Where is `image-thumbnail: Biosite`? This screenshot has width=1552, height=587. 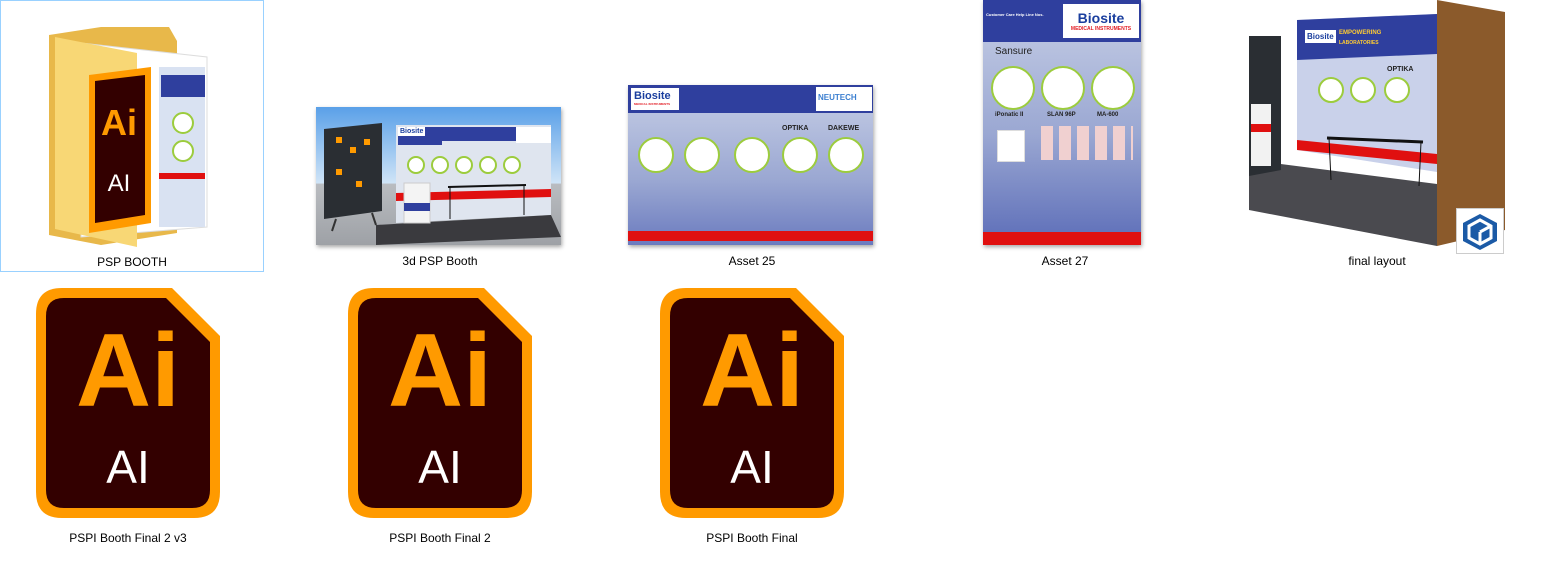
image-thumbnail: Biosite is located at coordinates (438, 176).